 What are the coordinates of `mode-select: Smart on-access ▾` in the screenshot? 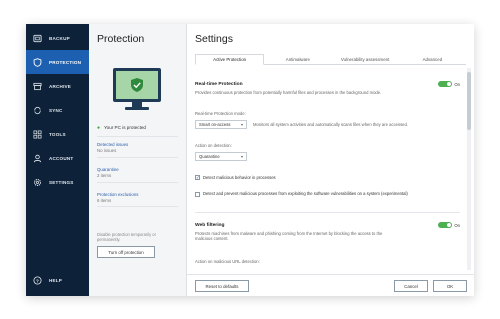 It's located at (221, 124).